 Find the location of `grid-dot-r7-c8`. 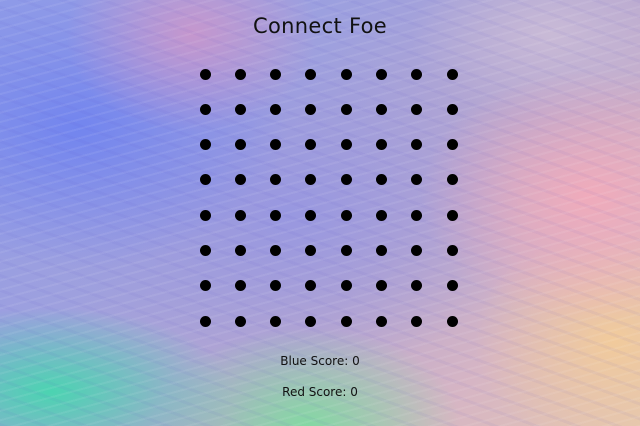

grid-dot-r7-c8 is located at coordinates (452, 286).